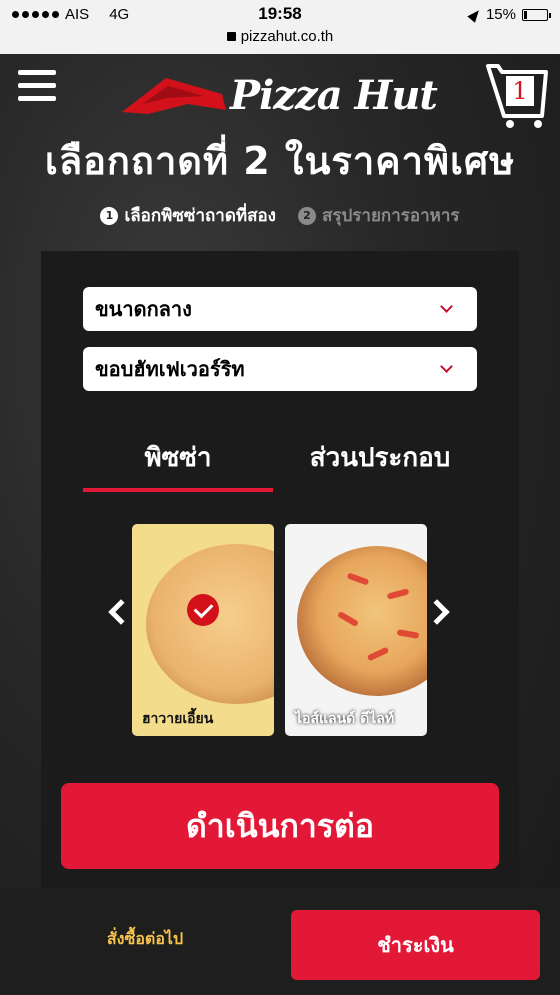  Describe the element at coordinates (334, 95) in the screenshot. I see `brand-wordmark: Pizza Hut` at that location.